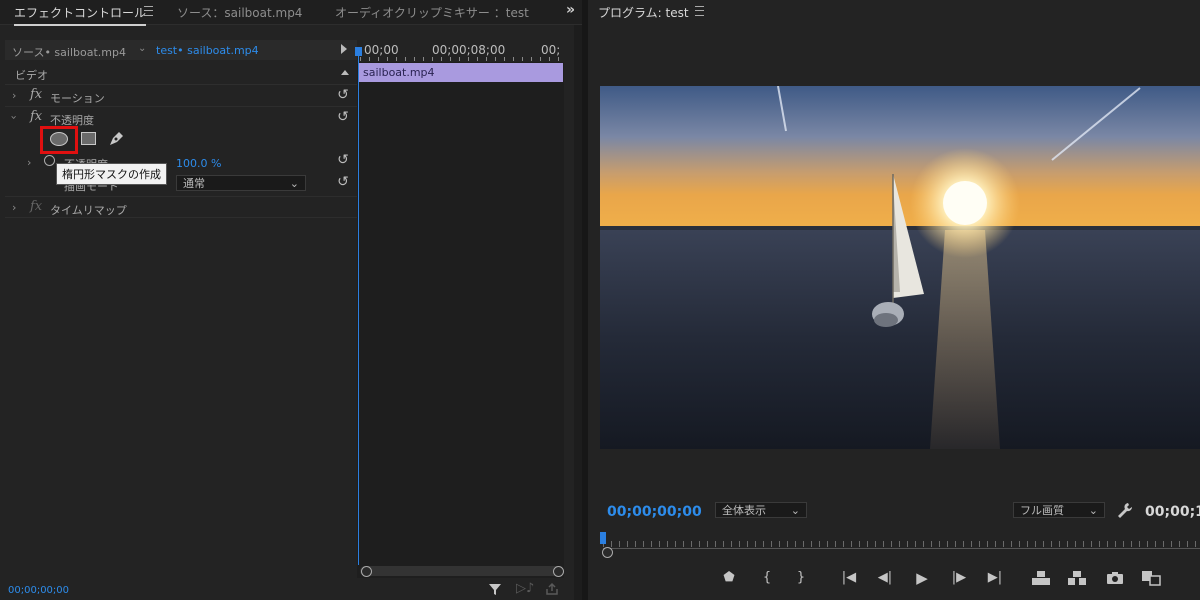 The image size is (1200, 600). Describe the element at coordinates (80, 15) in the screenshot. I see `tab-effect-controls: エフェクトコントロール` at that location.